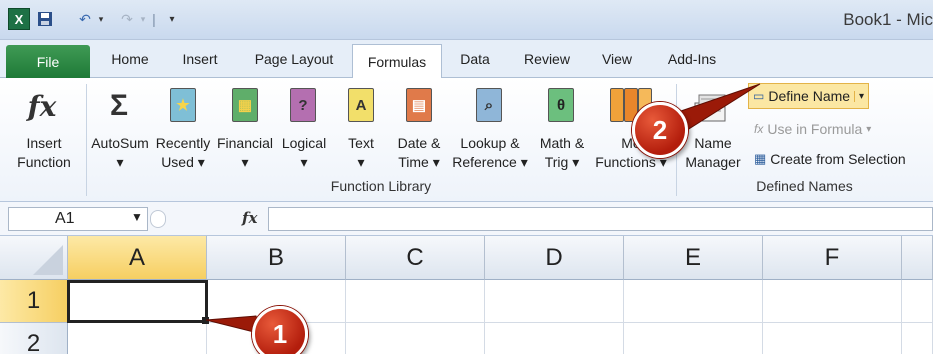 The width and height of the screenshot is (933, 354). I want to click on callout-1: 1, so click(280, 330).